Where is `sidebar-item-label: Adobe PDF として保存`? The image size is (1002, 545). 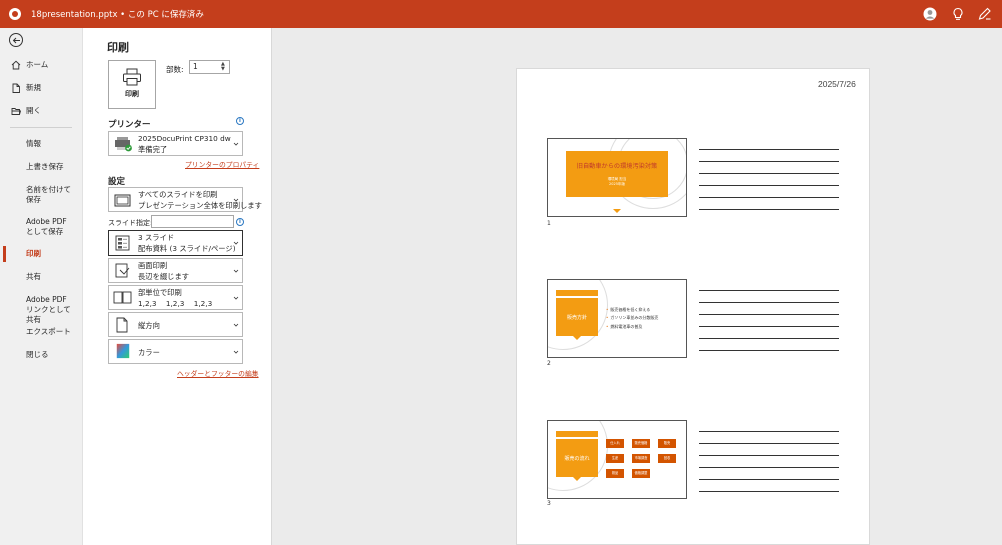 sidebar-item-label: Adobe PDF として保存 is located at coordinates (46, 226).